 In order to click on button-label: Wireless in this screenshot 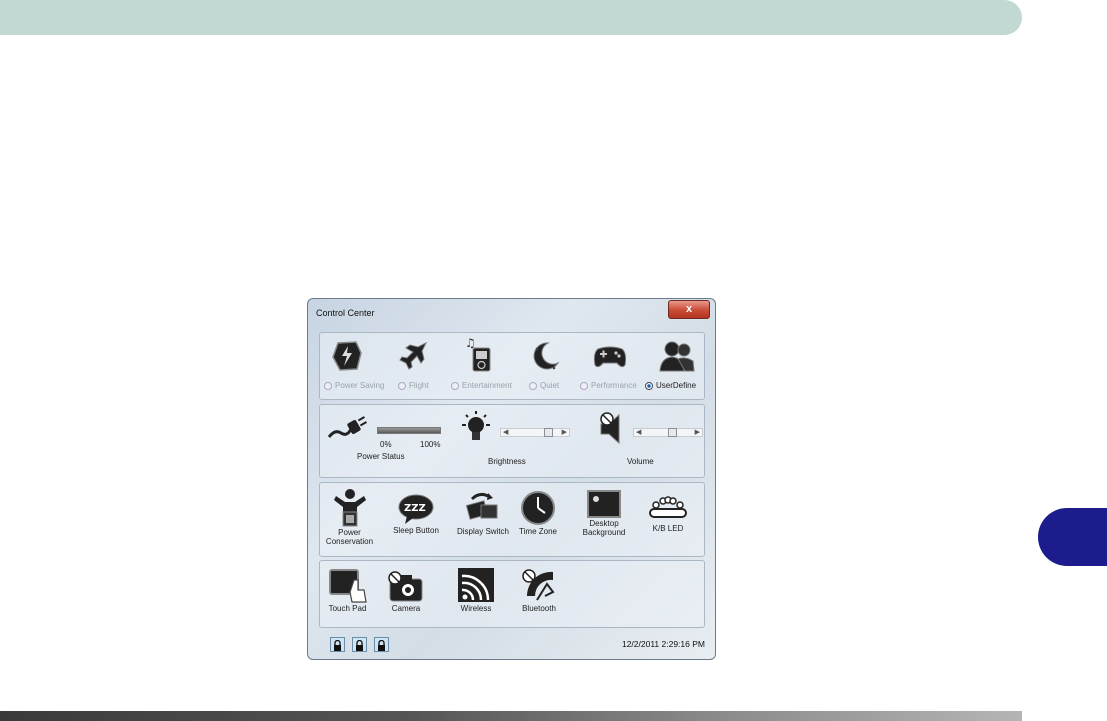, I will do `click(476, 608)`.